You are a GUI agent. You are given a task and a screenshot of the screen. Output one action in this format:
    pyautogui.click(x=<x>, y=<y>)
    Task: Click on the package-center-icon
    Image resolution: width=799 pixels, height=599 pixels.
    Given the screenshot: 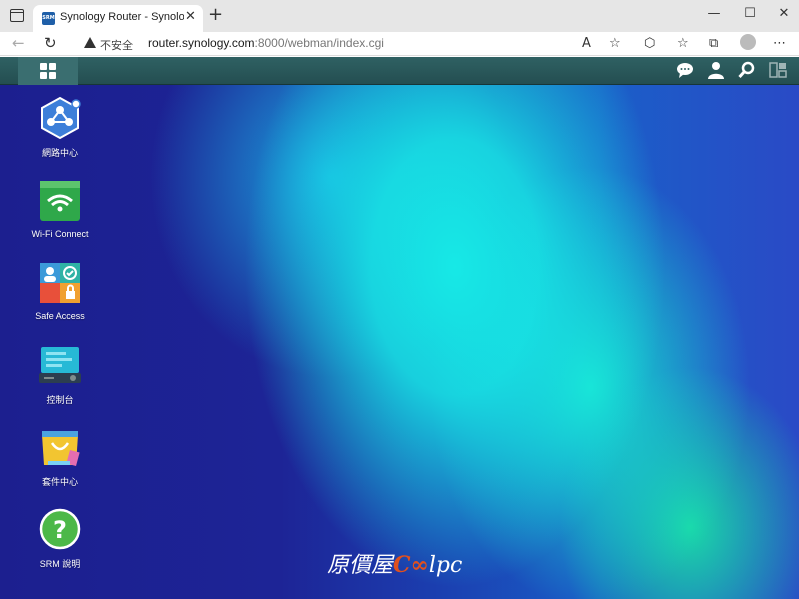 What is the action you would take?
    pyautogui.click(x=60, y=447)
    